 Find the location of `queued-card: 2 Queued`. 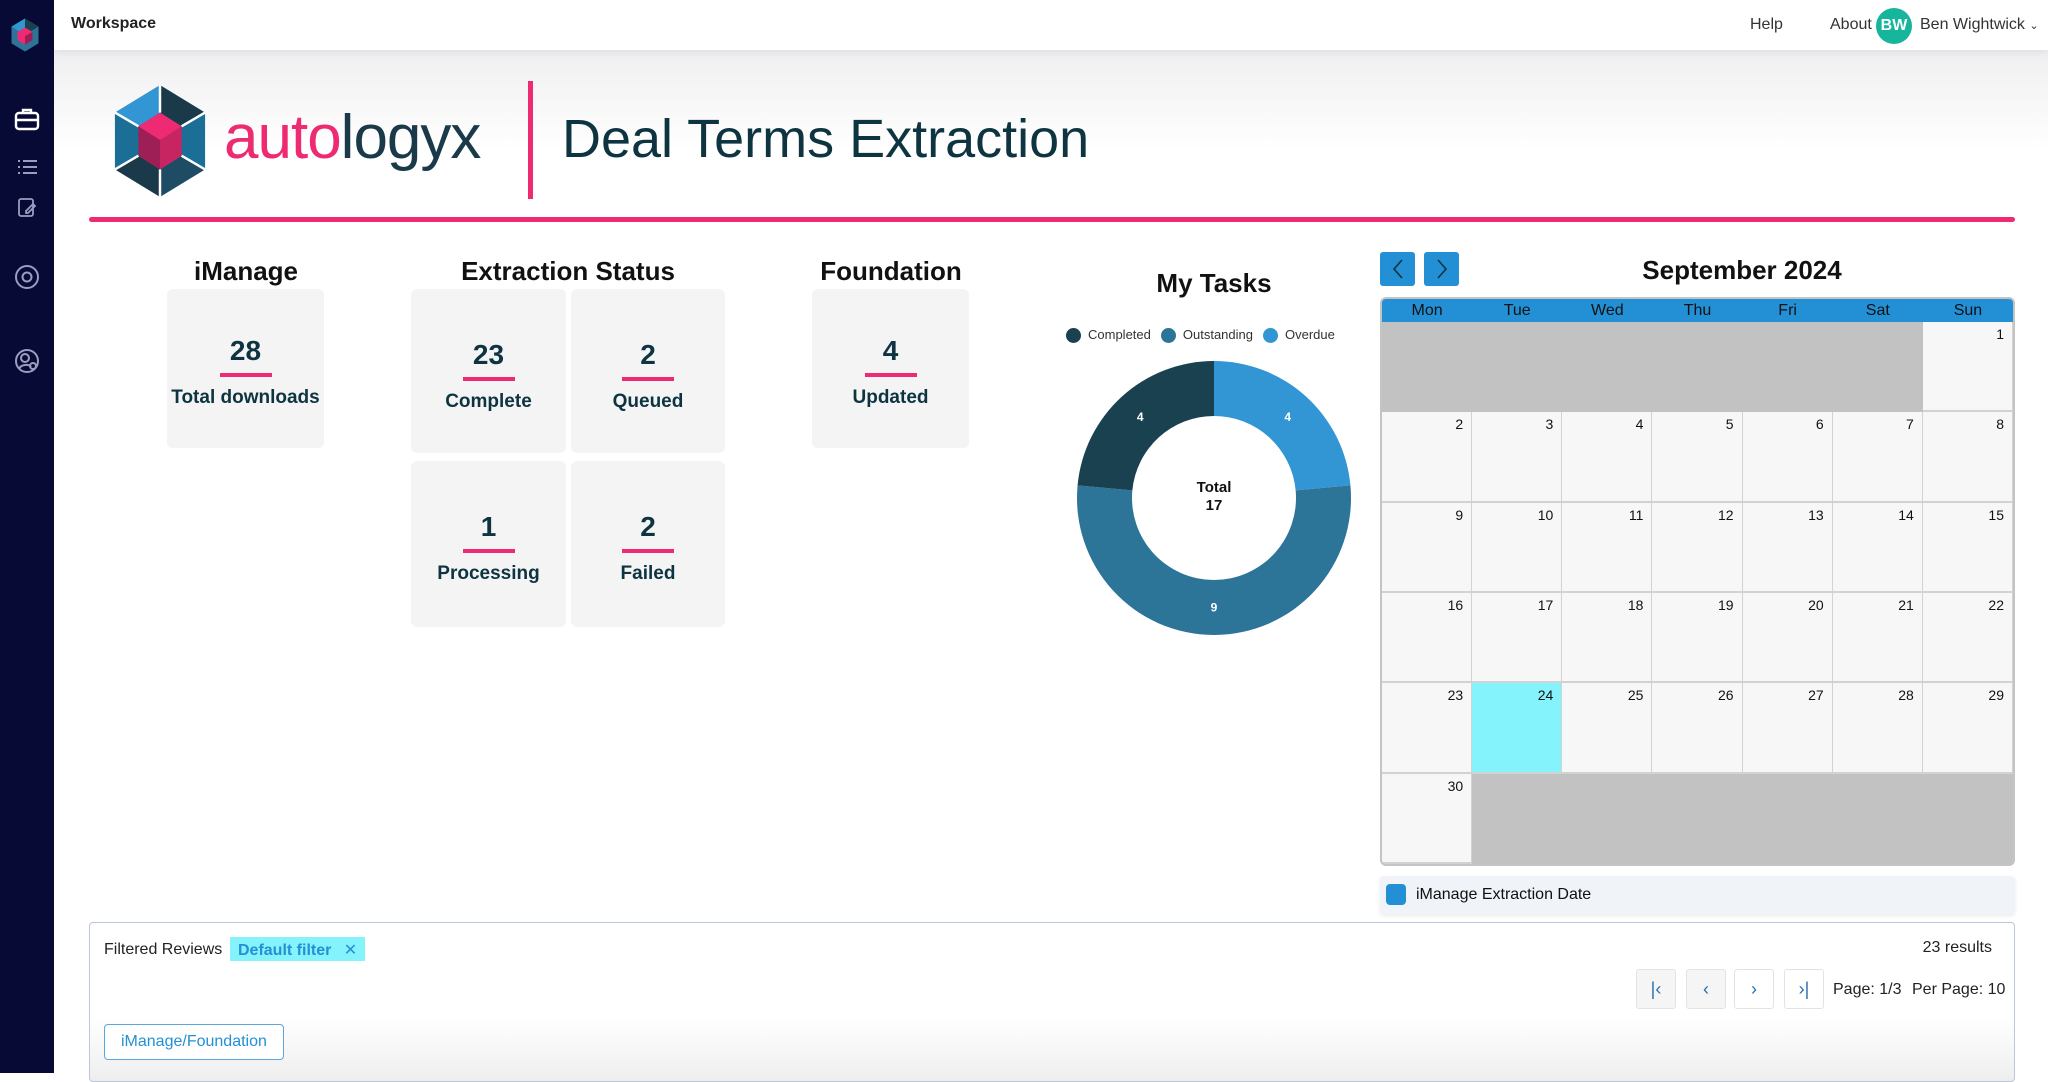

queued-card: 2 Queued is located at coordinates (648, 371).